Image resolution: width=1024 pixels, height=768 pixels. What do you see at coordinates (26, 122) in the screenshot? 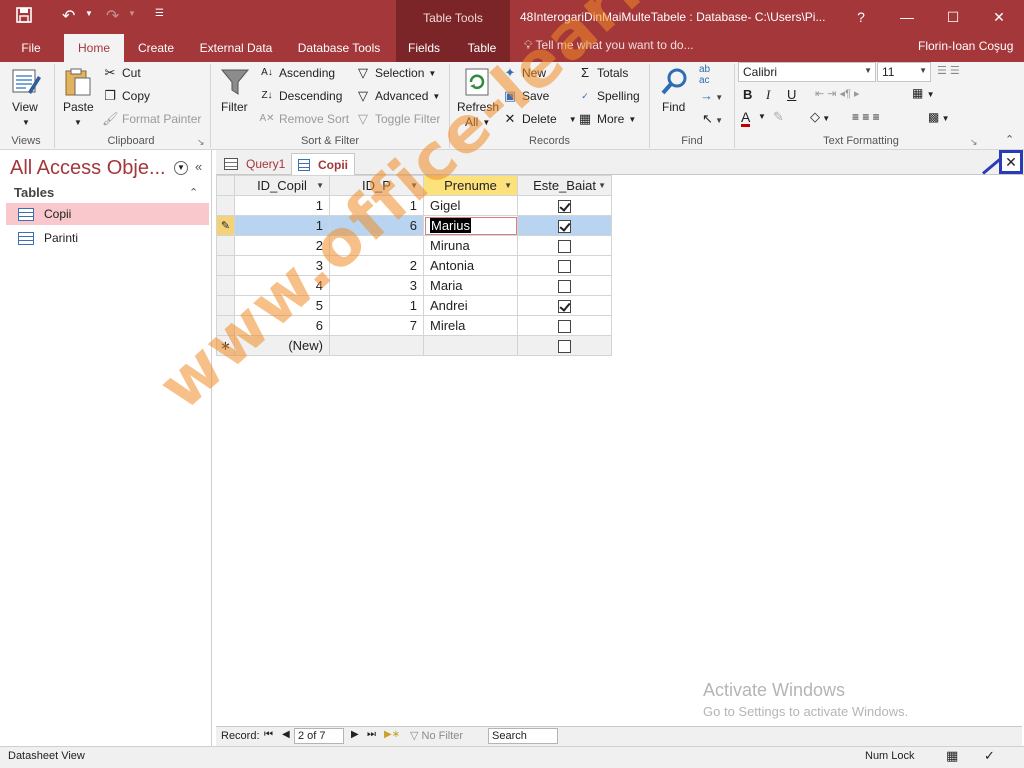
I see `view-dropdown-icon: ▼` at bounding box center [26, 122].